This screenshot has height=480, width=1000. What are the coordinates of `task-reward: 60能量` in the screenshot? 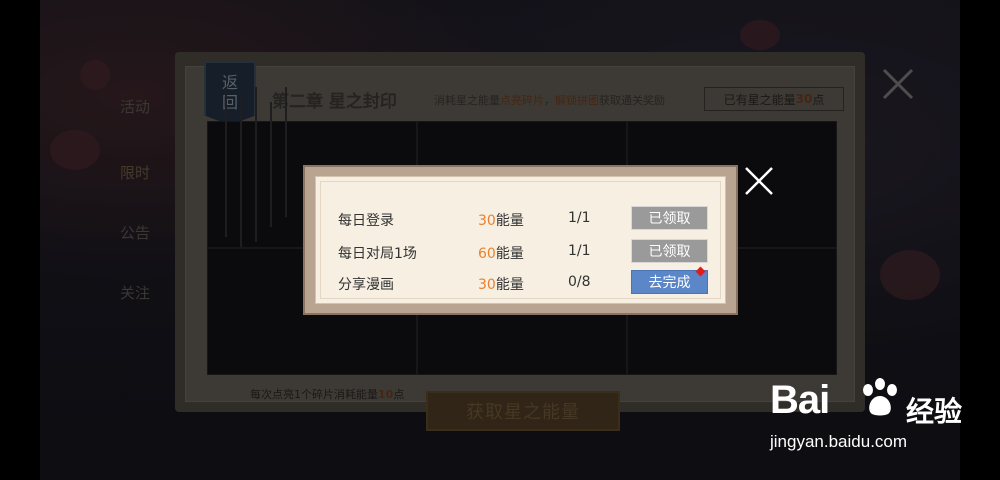 It's located at (501, 254).